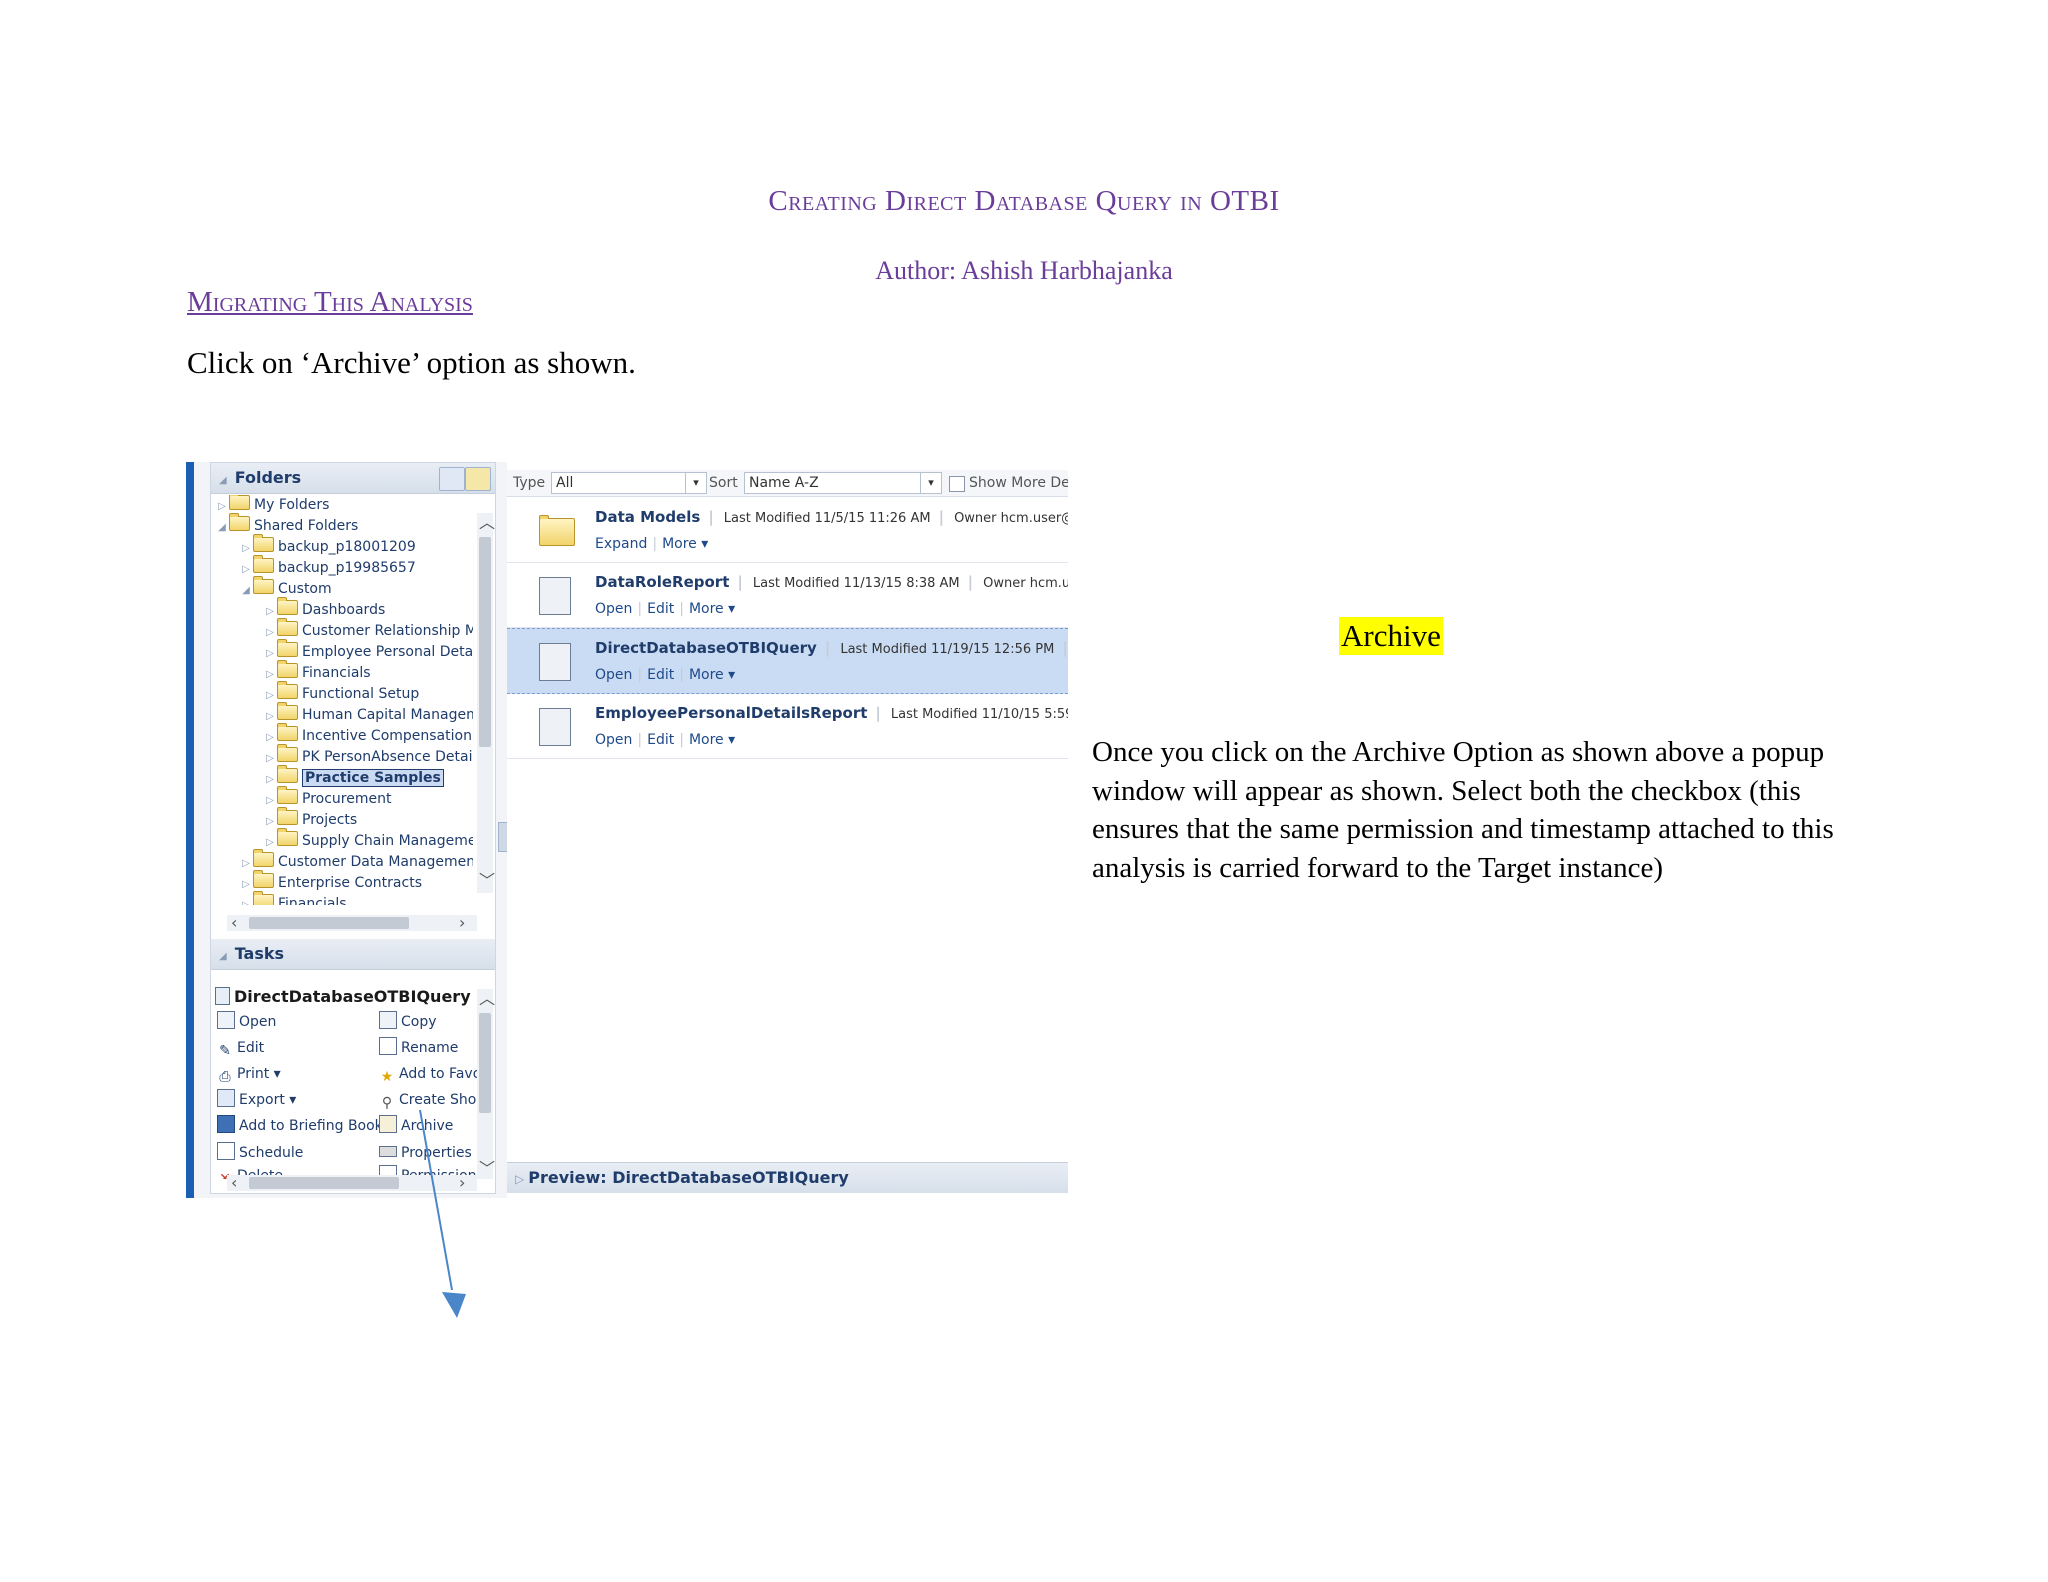  I want to click on properties-icon, so click(388, 1151).